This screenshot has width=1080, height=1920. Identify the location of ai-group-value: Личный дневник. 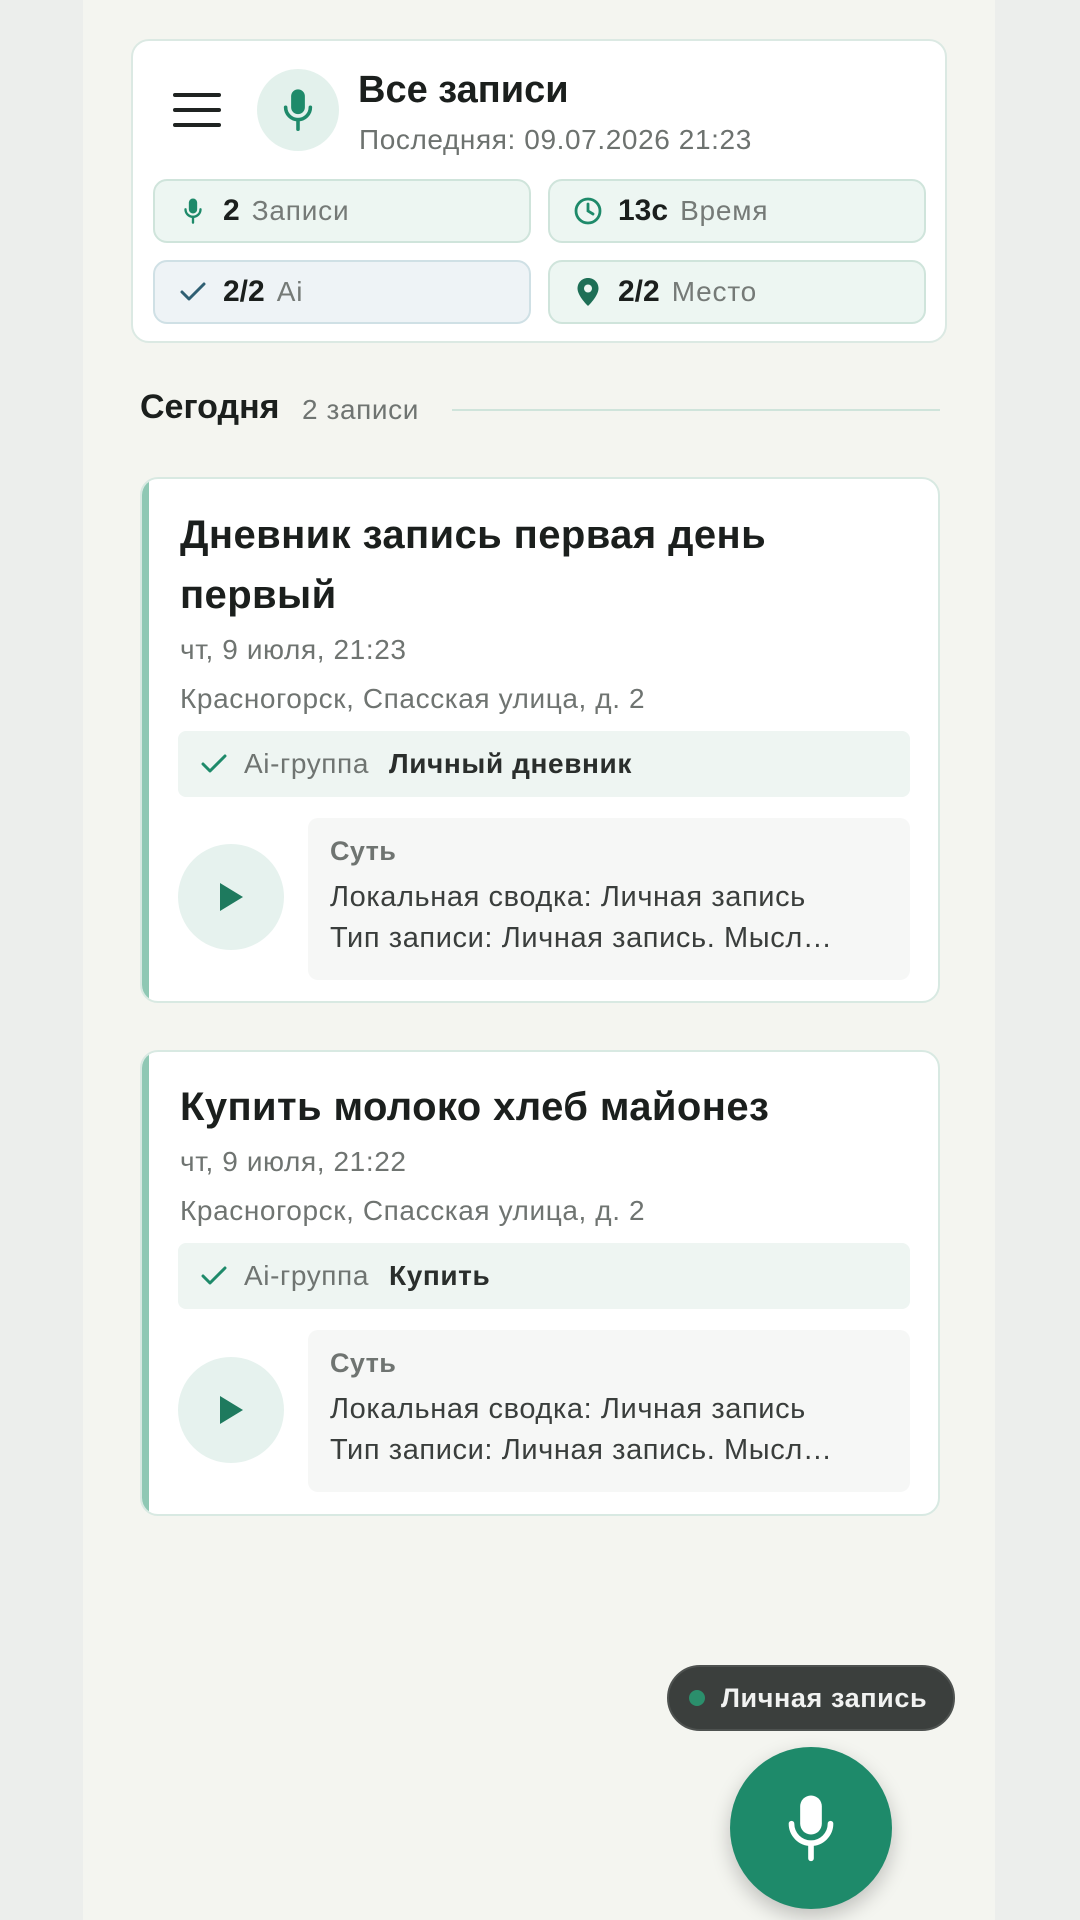
(510, 763).